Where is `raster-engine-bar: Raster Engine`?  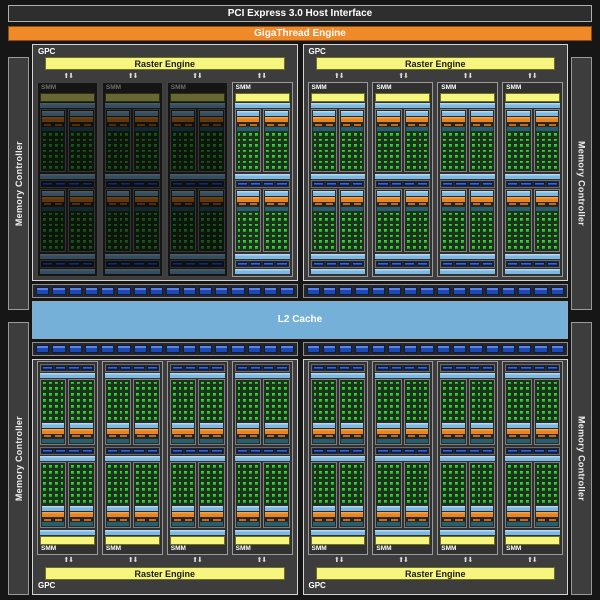 raster-engine-bar: Raster Engine is located at coordinates (165, 573).